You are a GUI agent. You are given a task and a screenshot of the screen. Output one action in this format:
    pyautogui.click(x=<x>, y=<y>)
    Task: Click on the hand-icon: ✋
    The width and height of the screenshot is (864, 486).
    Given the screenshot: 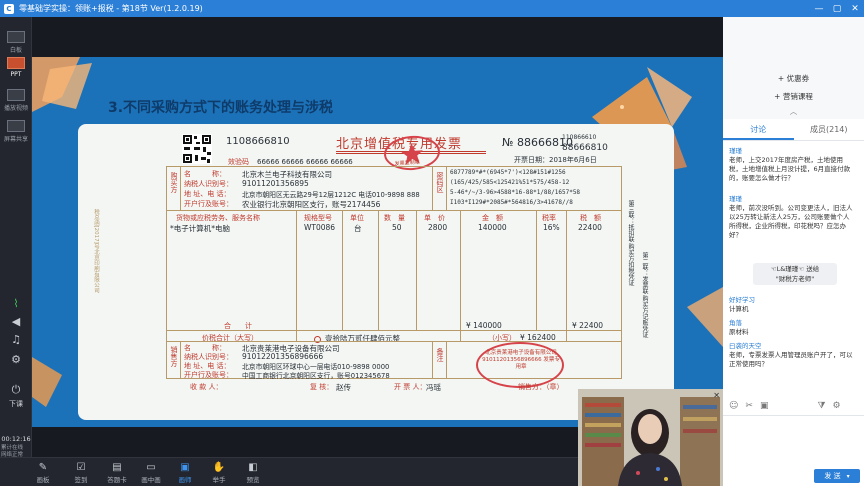 What is the action you would take?
    pyautogui.click(x=219, y=467)
    